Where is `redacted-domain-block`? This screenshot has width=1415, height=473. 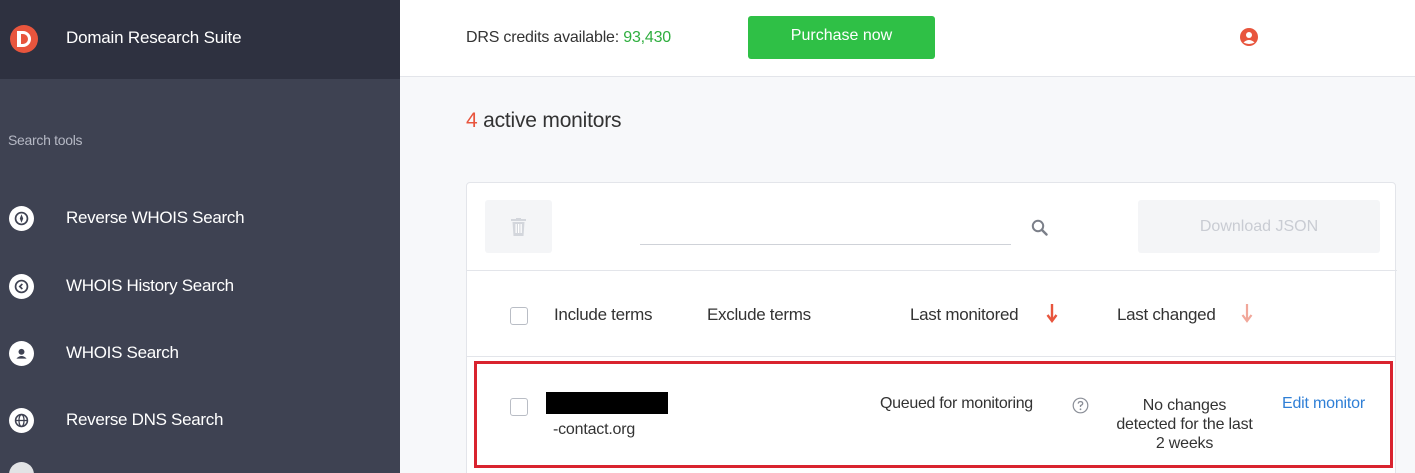
redacted-domain-block is located at coordinates (607, 403).